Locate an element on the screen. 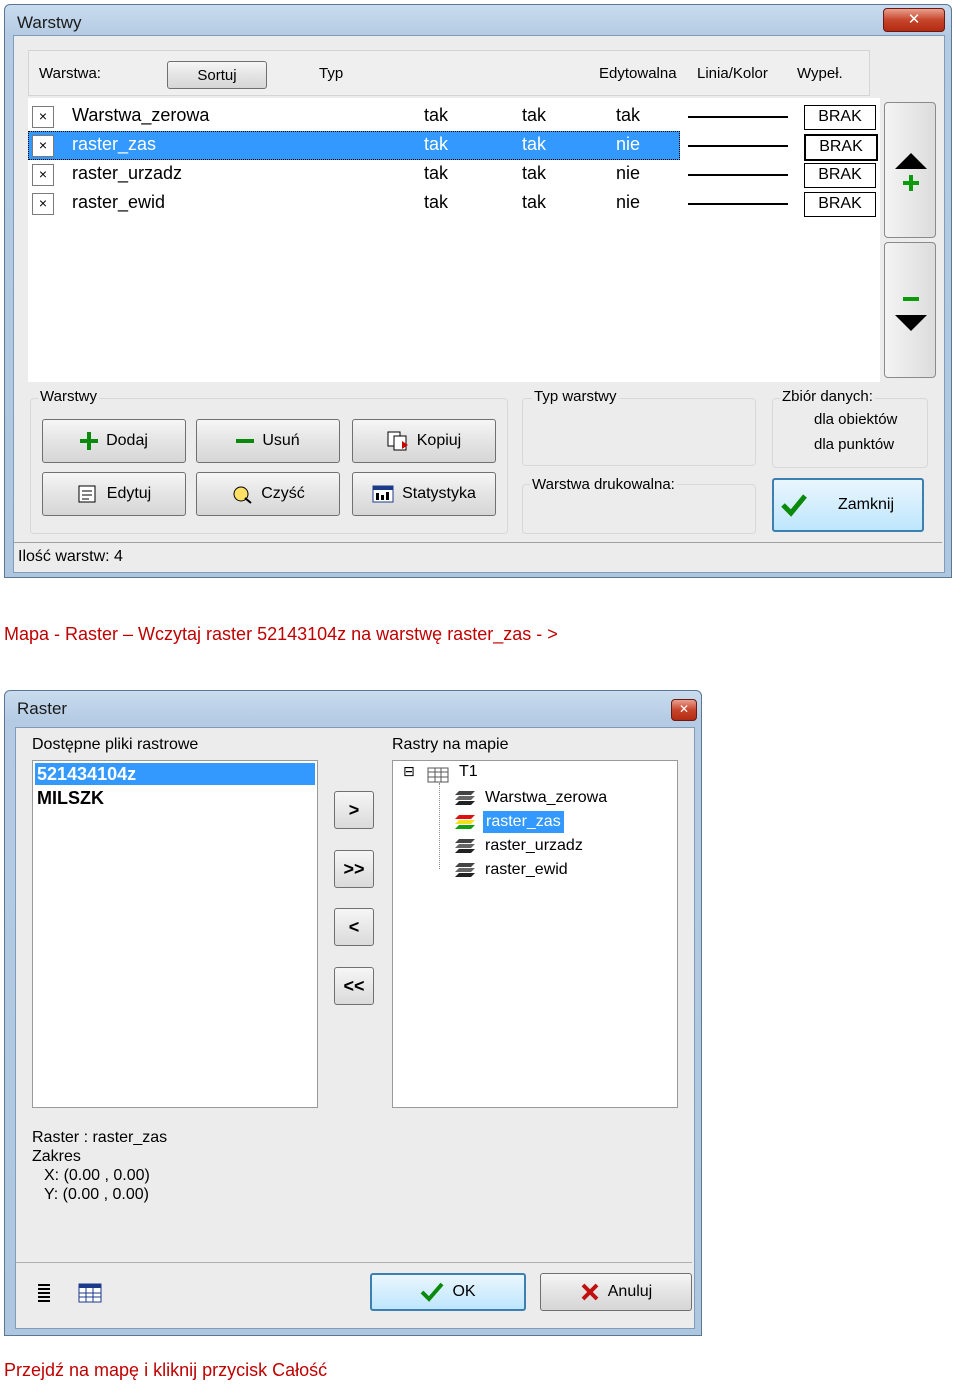  statistics-label: Statystyka is located at coordinates (439, 493).